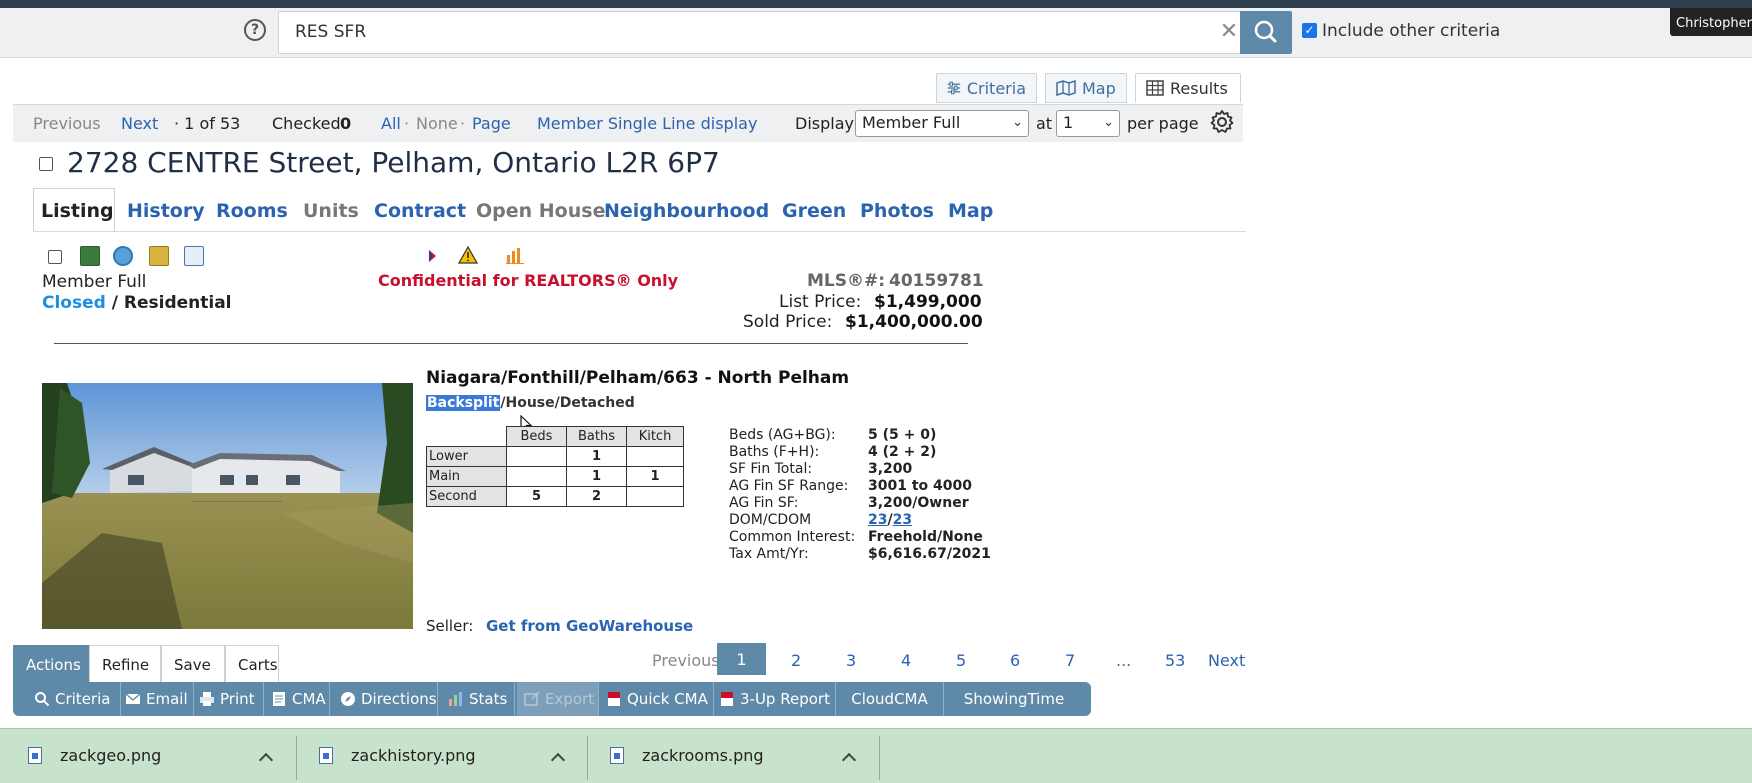  I want to click on tab-listing-label: Listing, so click(77, 211).